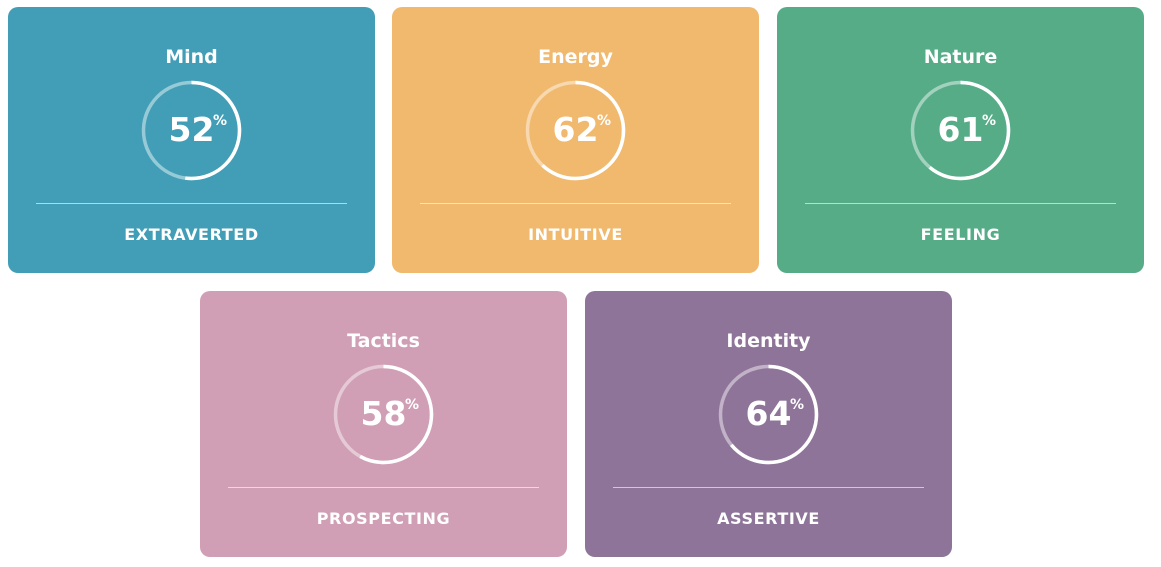 The image size is (1161, 567). I want to click on progress-ring: 52 %, so click(191, 130).